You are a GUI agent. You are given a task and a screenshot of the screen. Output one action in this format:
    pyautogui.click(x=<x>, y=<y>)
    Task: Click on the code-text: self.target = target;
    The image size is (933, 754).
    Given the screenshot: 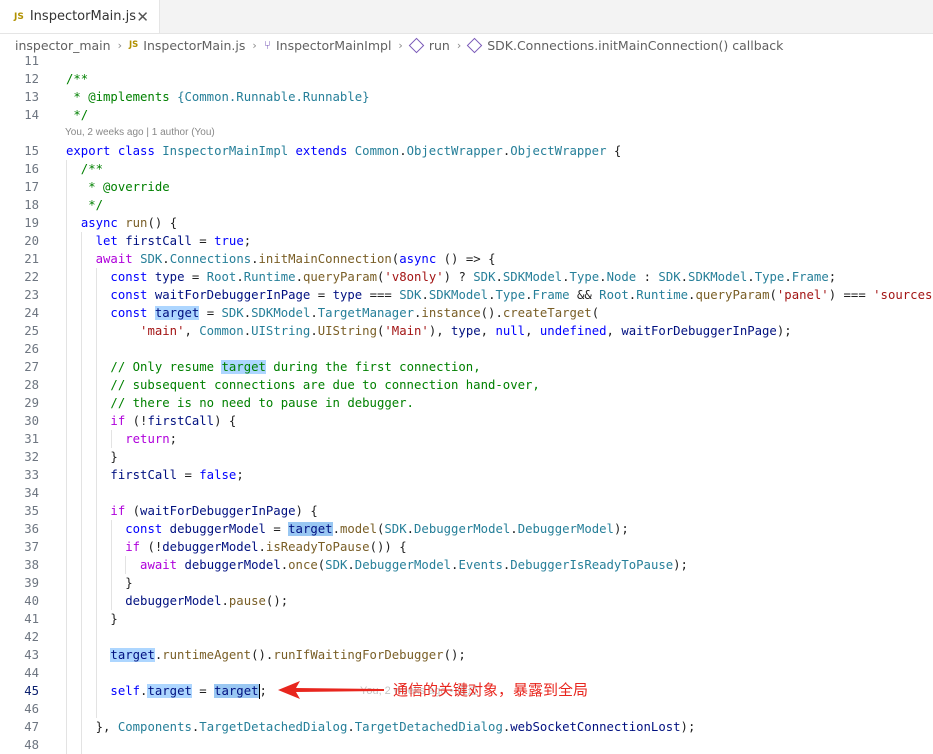 What is the action you would take?
    pyautogui.click(x=188, y=691)
    